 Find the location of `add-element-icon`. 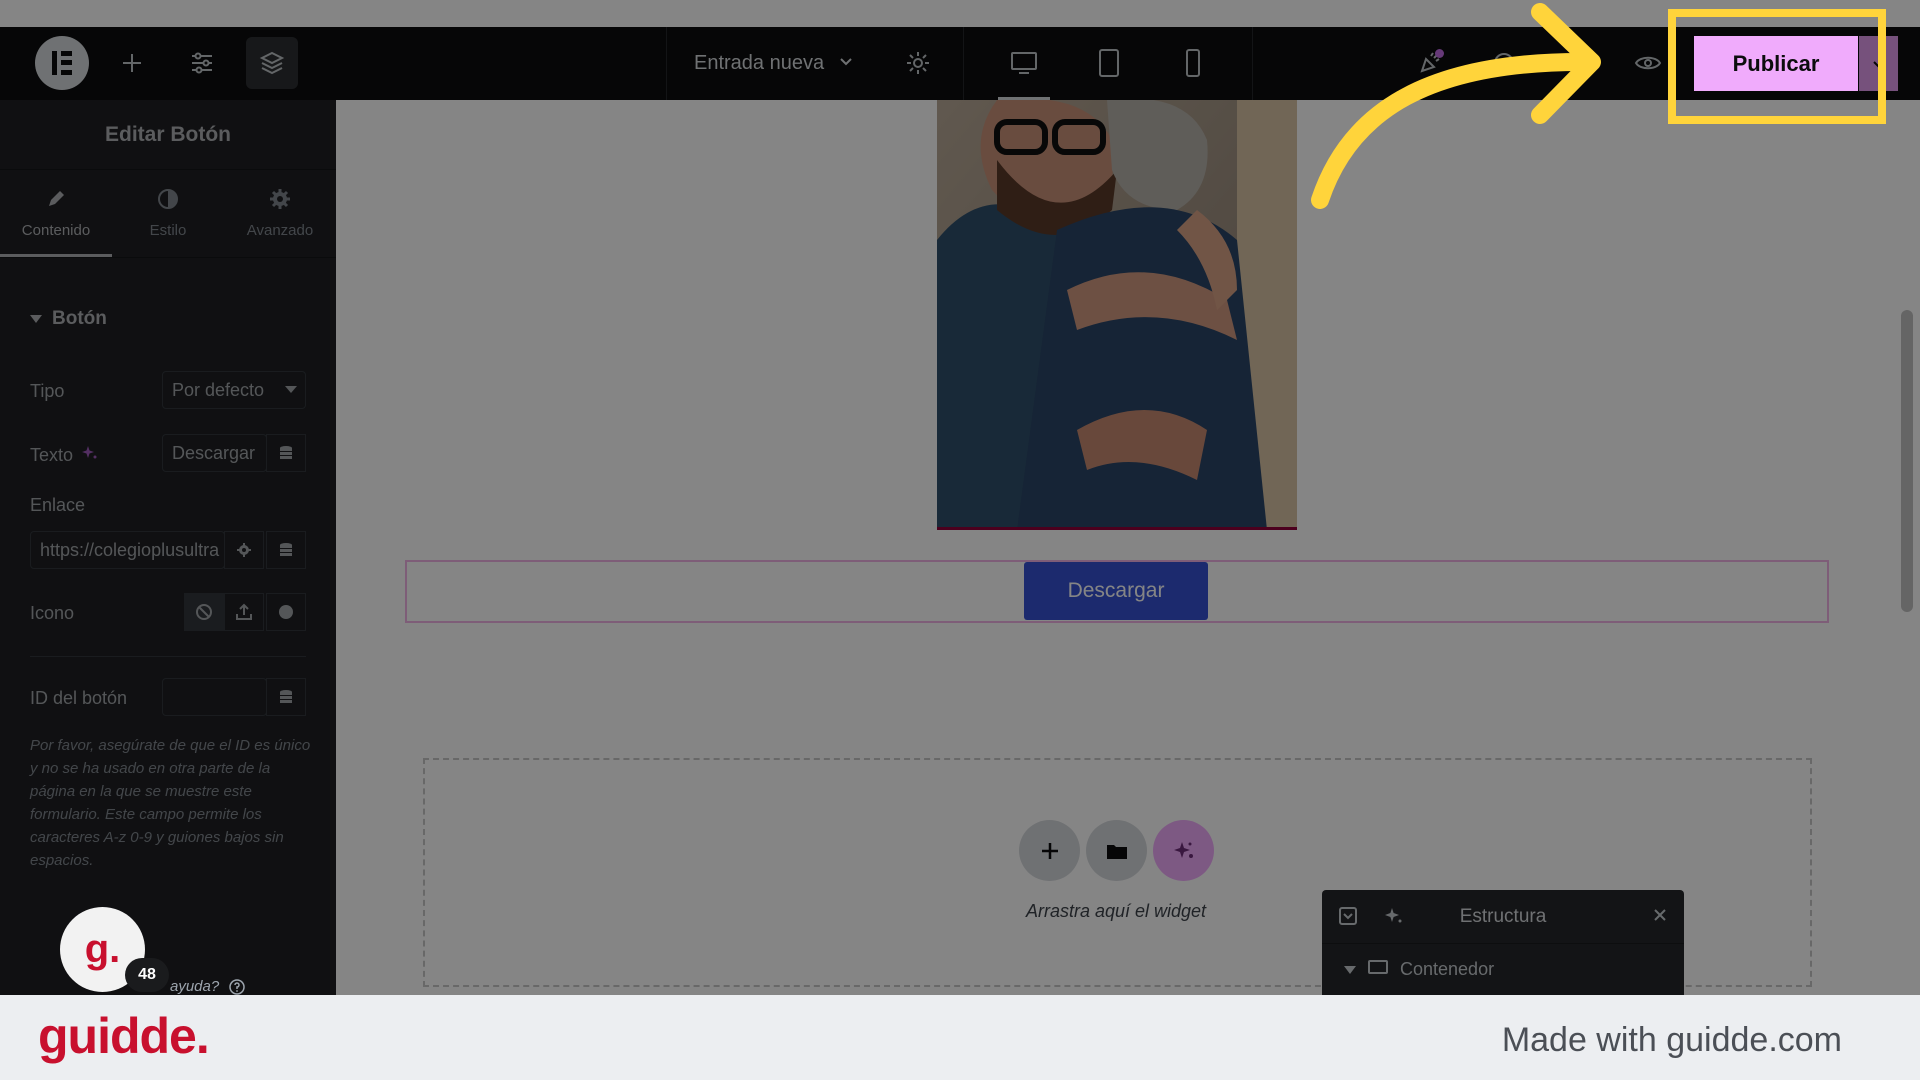

add-element-icon is located at coordinates (132, 63).